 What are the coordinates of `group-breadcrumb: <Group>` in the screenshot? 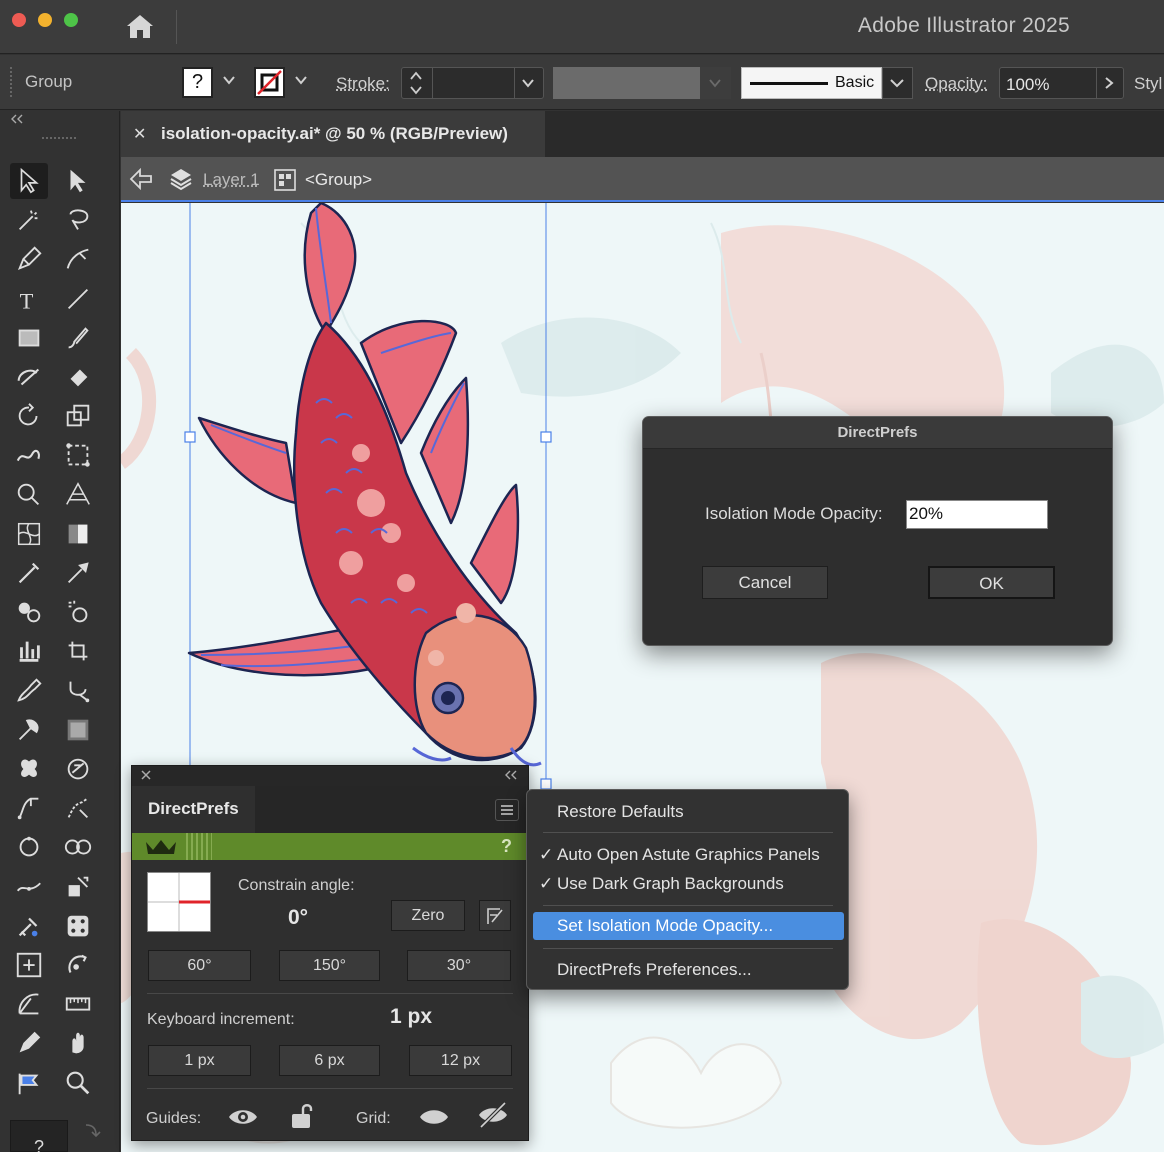 It's located at (338, 180).